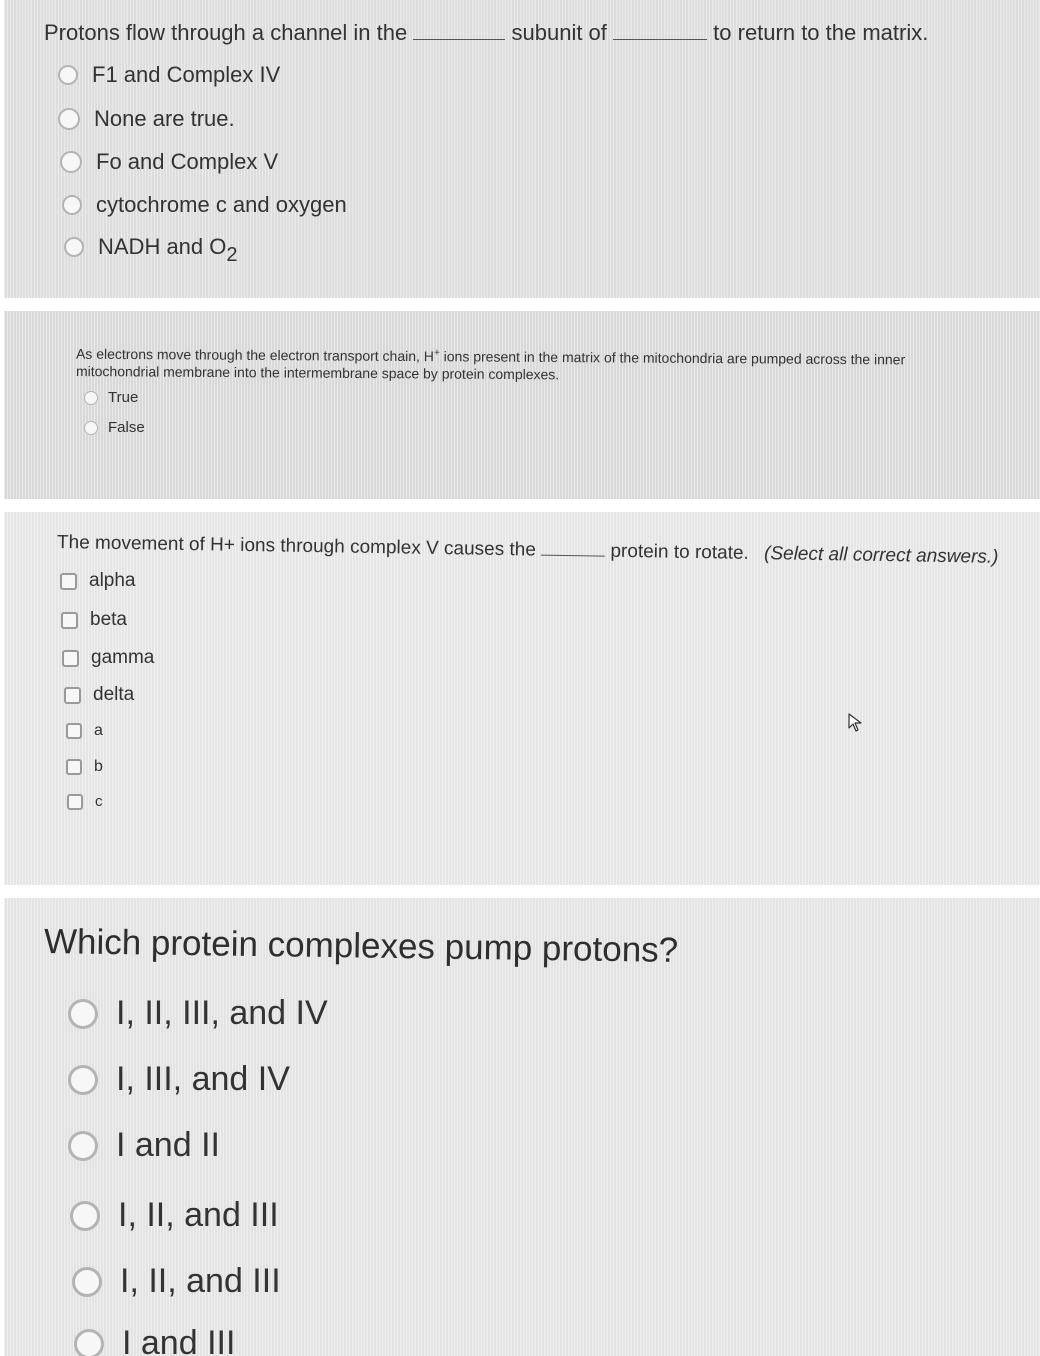 The image size is (1040, 1356). What do you see at coordinates (98, 730) in the screenshot?
I see `option-label: a` at bounding box center [98, 730].